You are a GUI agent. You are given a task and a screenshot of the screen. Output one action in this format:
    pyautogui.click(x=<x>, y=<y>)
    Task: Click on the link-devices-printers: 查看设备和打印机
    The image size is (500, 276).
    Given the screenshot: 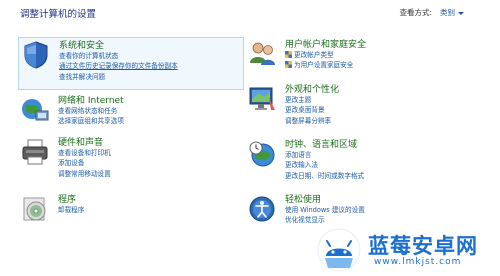 What is the action you would take?
    pyautogui.click(x=84, y=153)
    